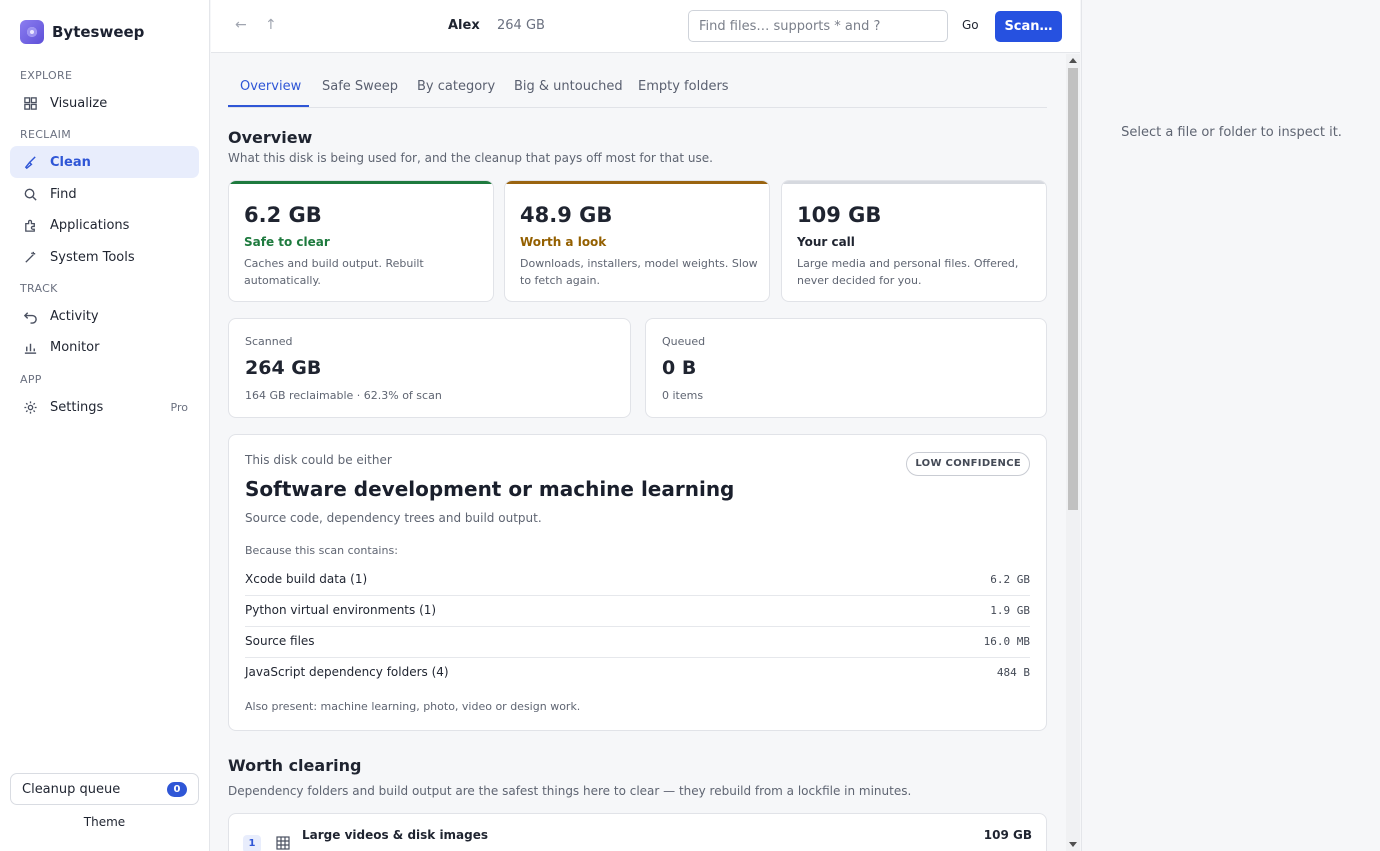 The height and width of the screenshot is (851, 1380). I want to click on cleanup-queue-button: Cleanup queue 0, so click(104, 789).